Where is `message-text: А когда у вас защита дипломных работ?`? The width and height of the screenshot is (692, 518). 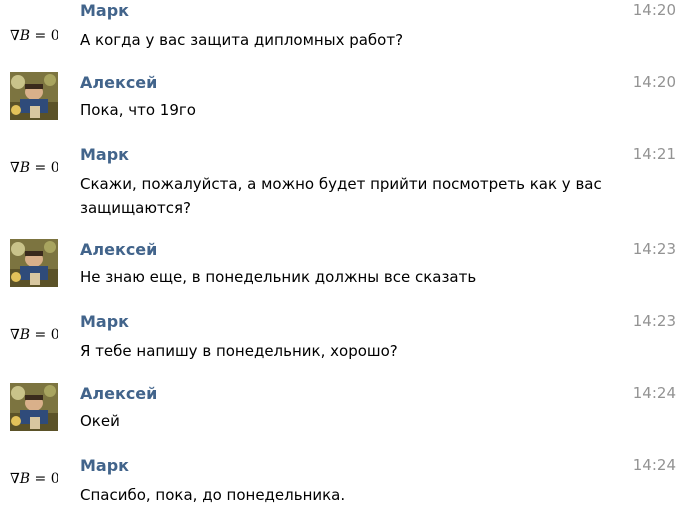 message-text: А когда у вас защита дипломных работ? is located at coordinates (242, 40).